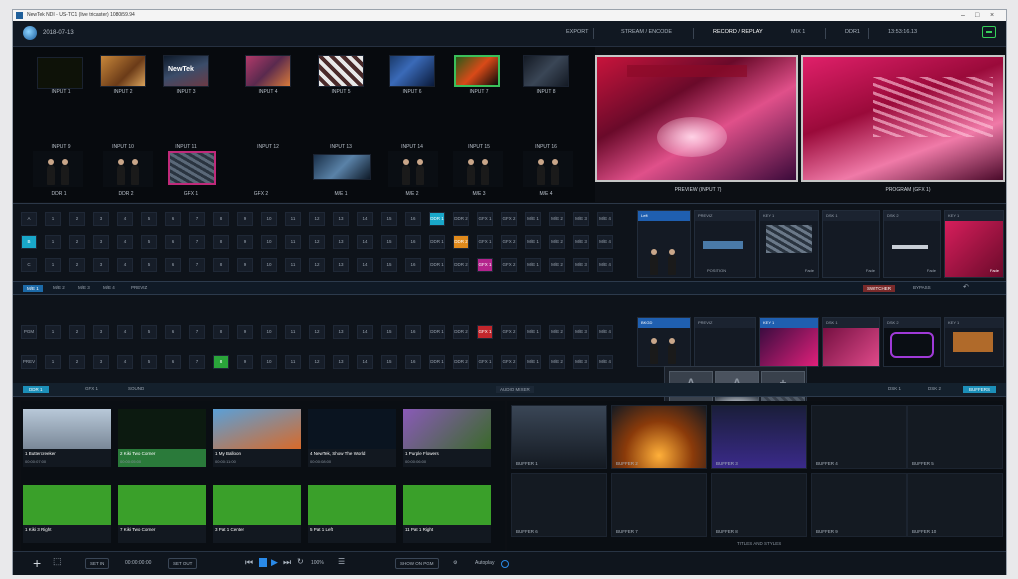  I want to click on key1-slot: KEY 1, so click(789, 342).